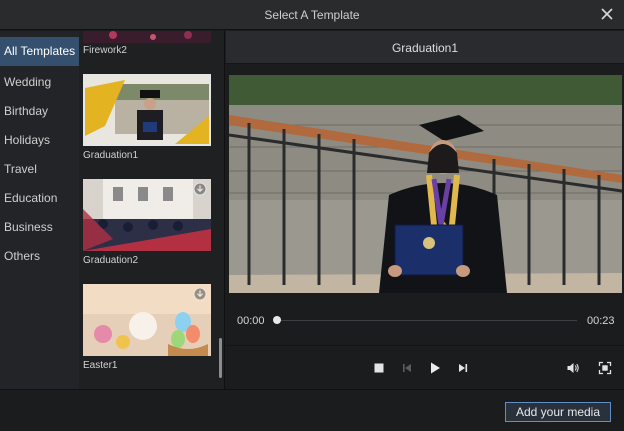 This screenshot has height=431, width=624. I want to click on duration: 00:23, so click(601, 321).